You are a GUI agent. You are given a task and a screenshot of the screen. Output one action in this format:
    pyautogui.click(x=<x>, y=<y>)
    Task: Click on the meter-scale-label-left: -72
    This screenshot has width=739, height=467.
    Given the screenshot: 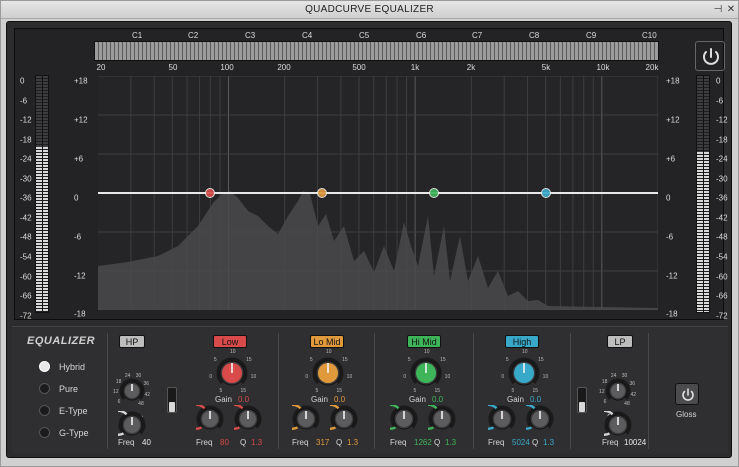 What is the action you would take?
    pyautogui.click(x=26, y=316)
    